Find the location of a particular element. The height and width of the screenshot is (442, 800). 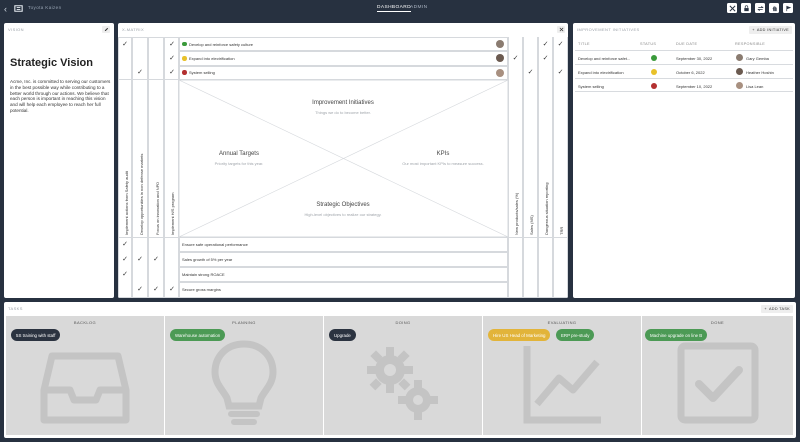

task-card: 5S training with staff is located at coordinates (36, 335).